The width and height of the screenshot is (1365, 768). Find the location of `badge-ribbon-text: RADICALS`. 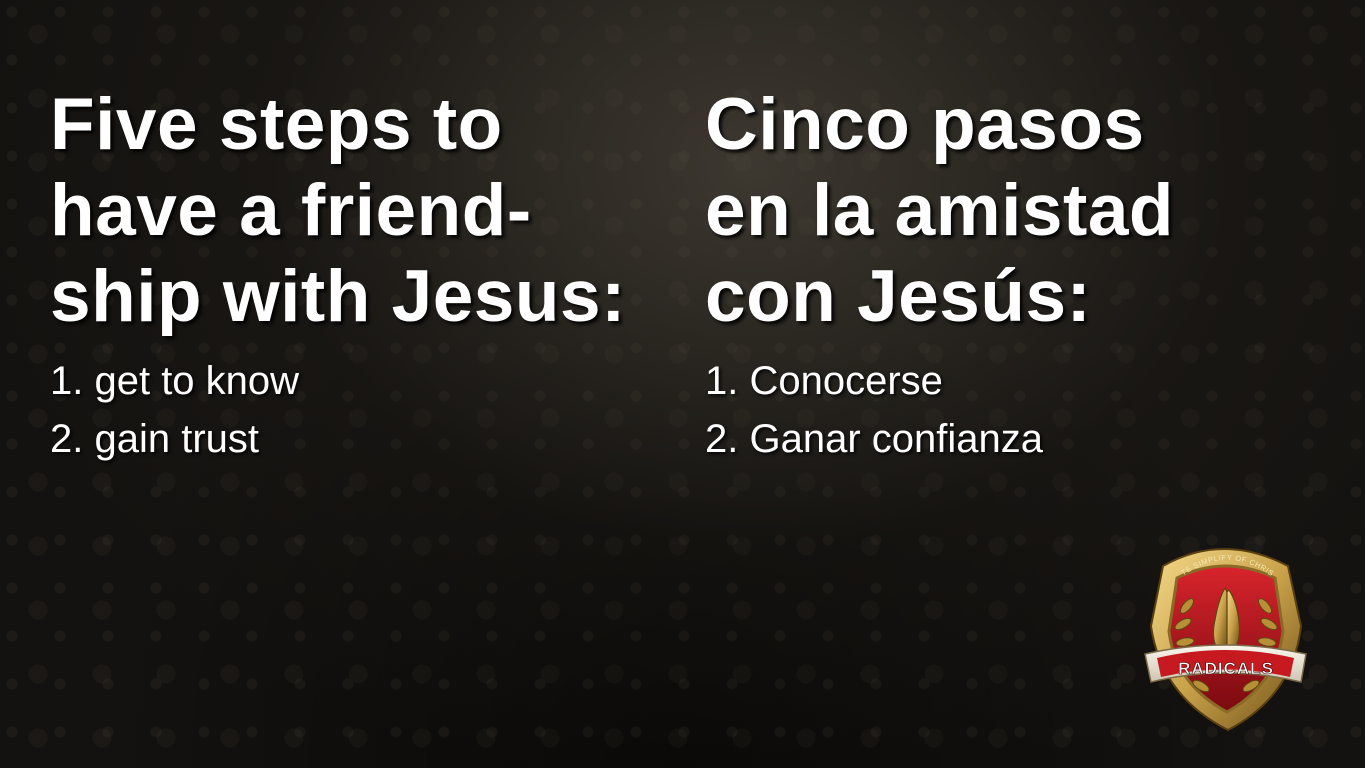

badge-ribbon-text: RADICALS is located at coordinates (1226, 668).